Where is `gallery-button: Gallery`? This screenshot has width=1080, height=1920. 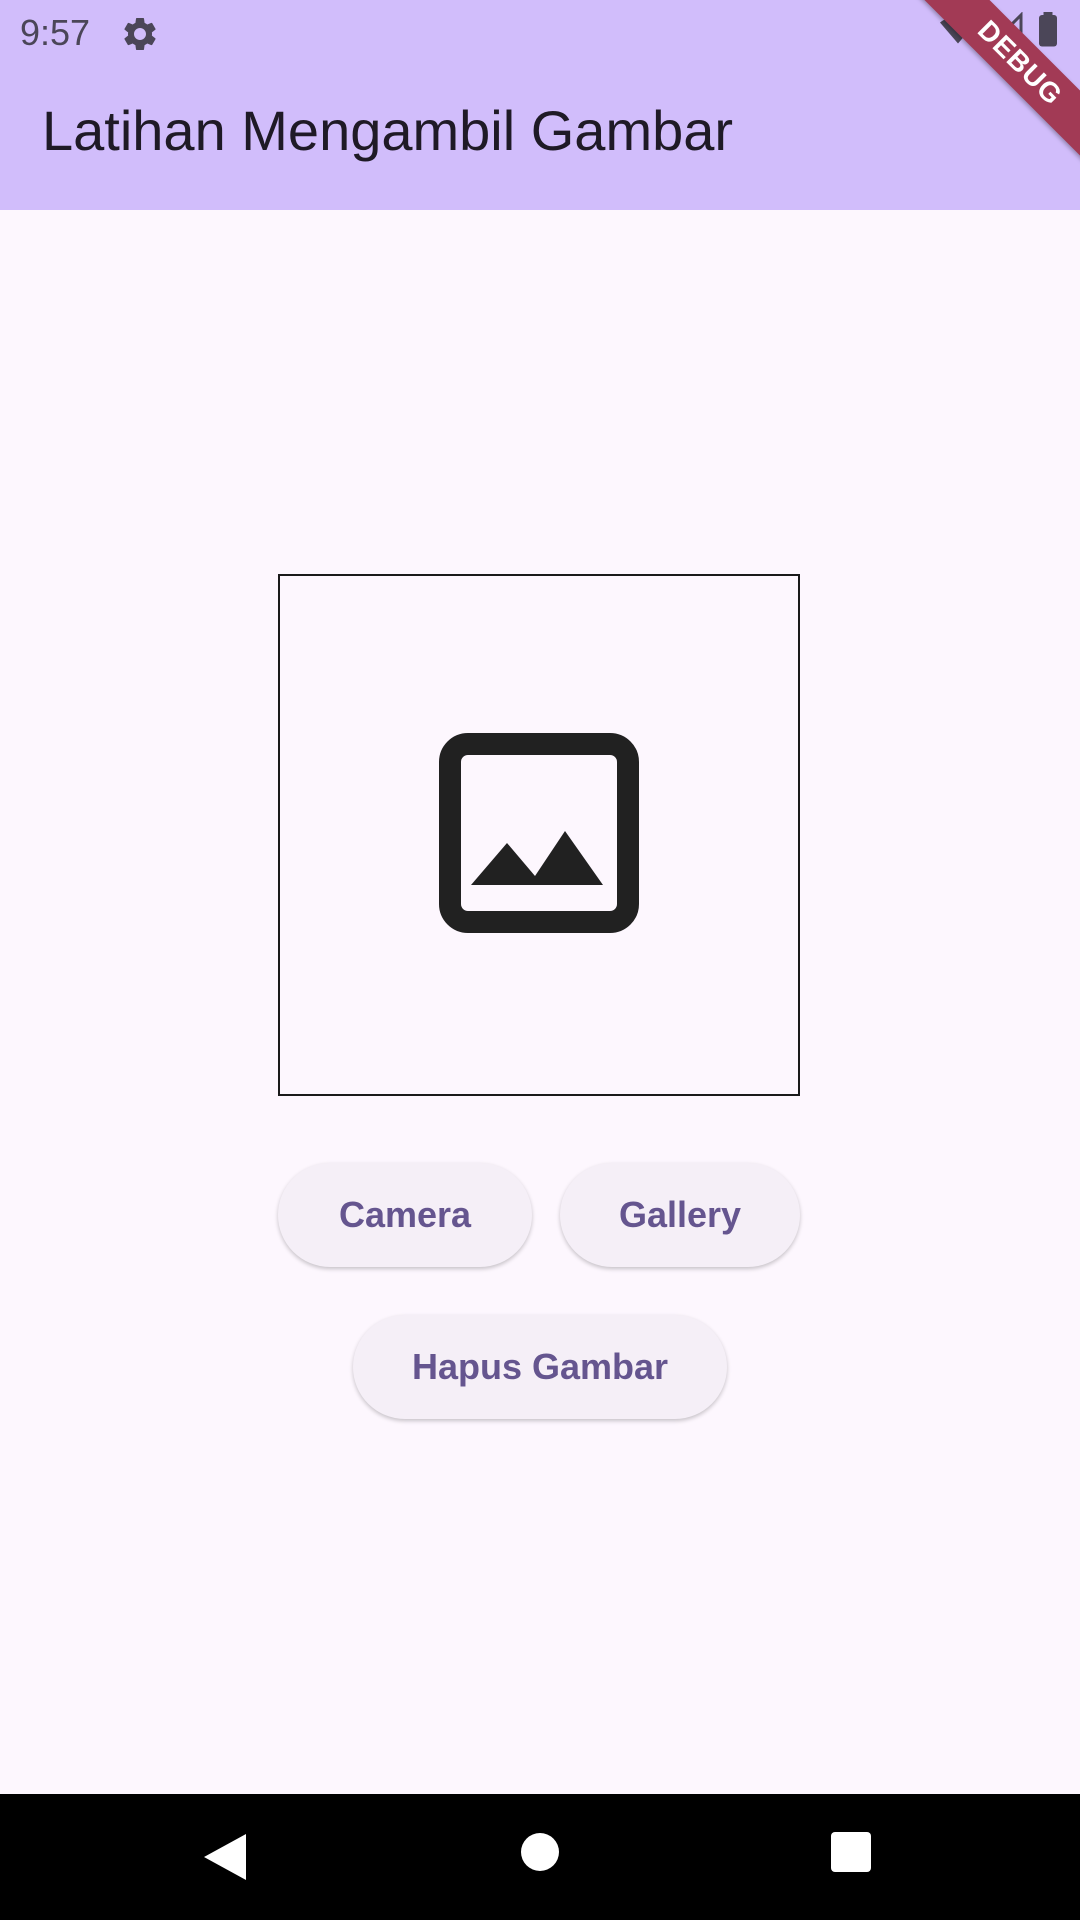 gallery-button: Gallery is located at coordinates (680, 1215).